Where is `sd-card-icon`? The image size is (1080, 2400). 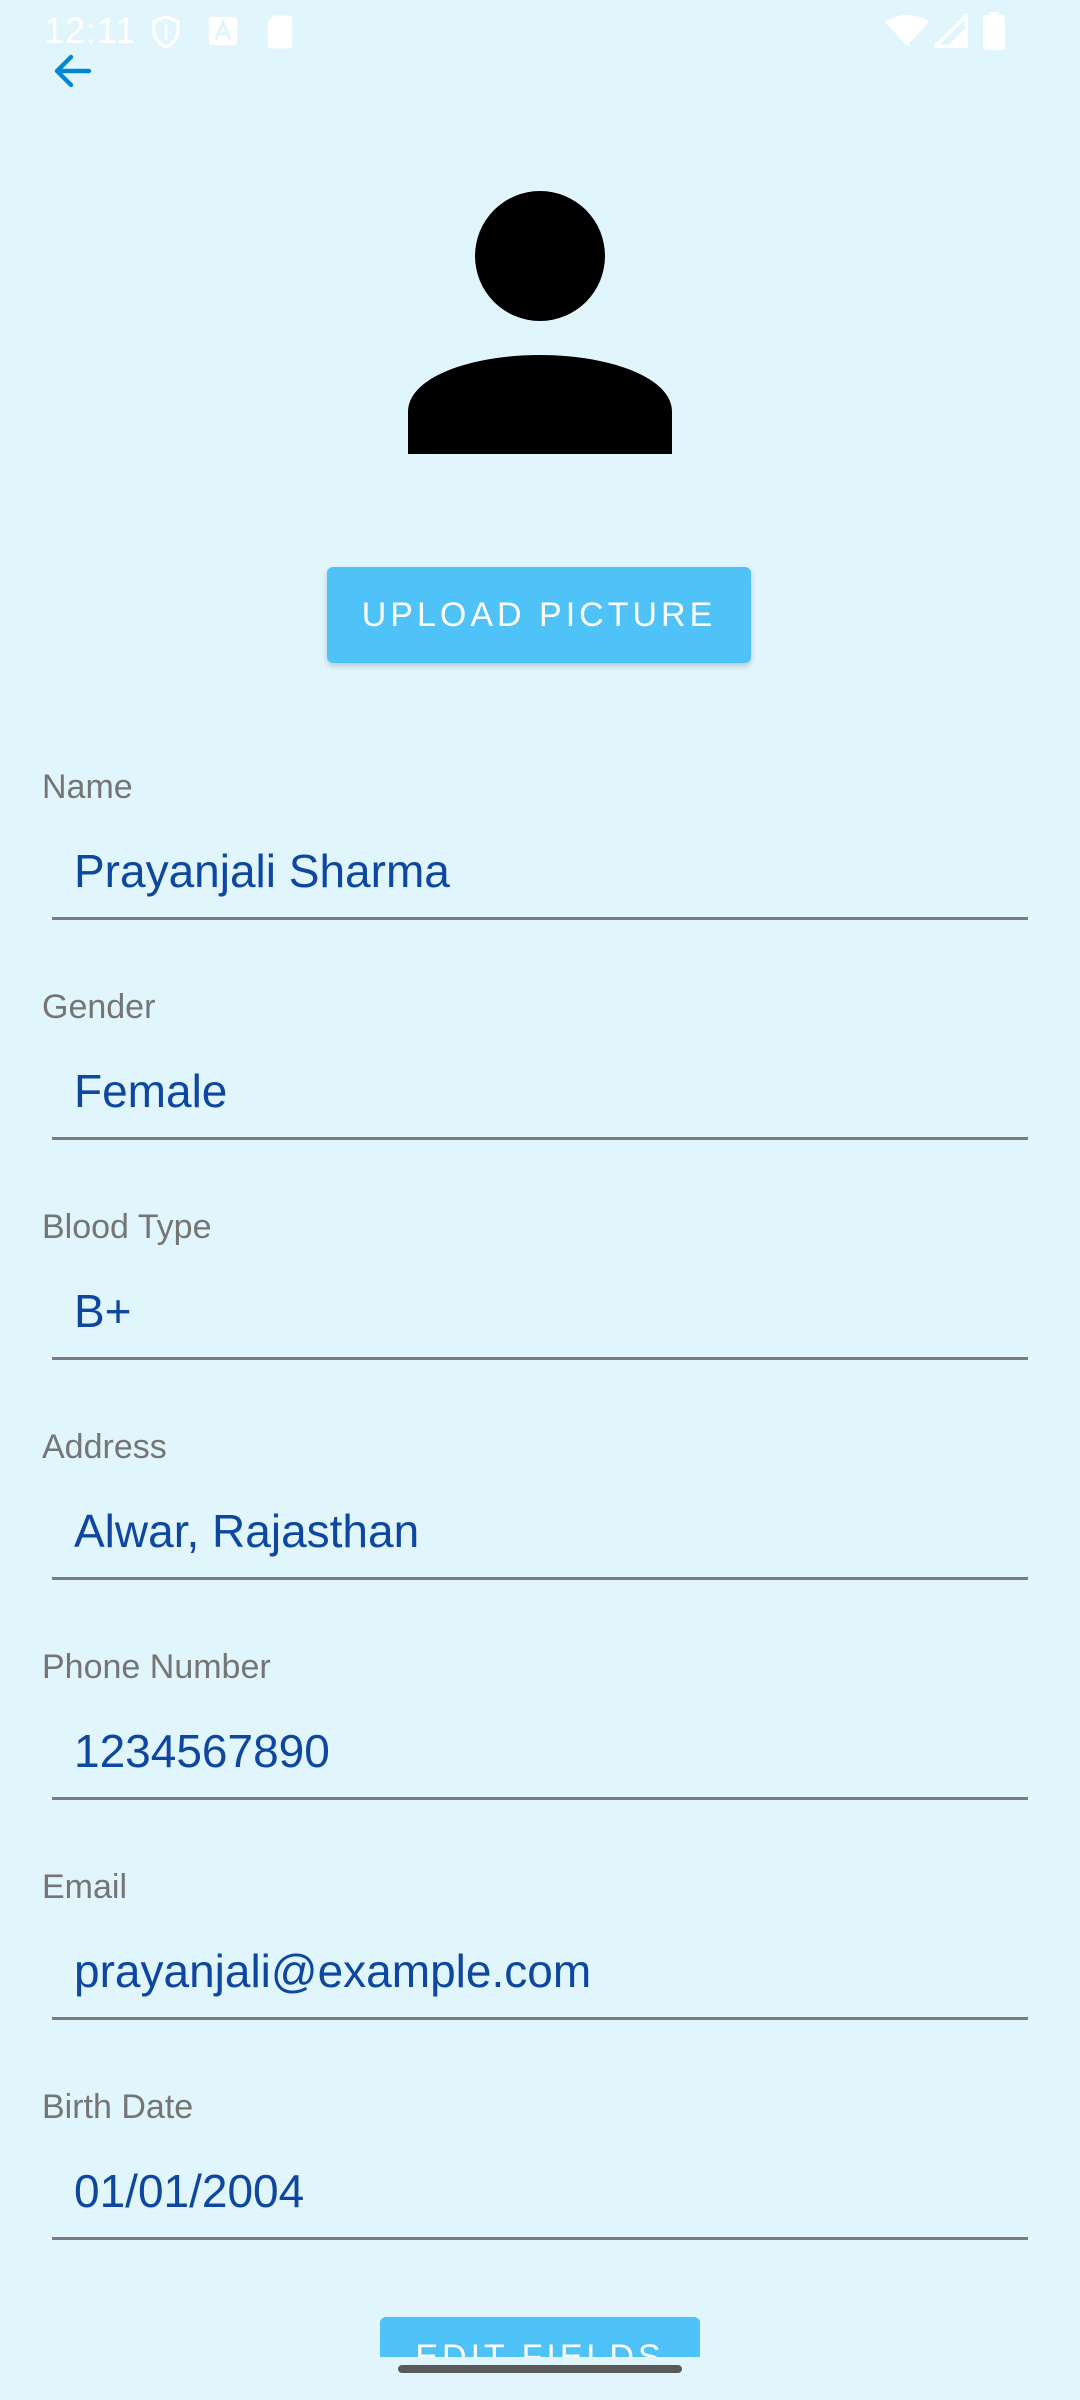
sd-card-icon is located at coordinates (280, 32).